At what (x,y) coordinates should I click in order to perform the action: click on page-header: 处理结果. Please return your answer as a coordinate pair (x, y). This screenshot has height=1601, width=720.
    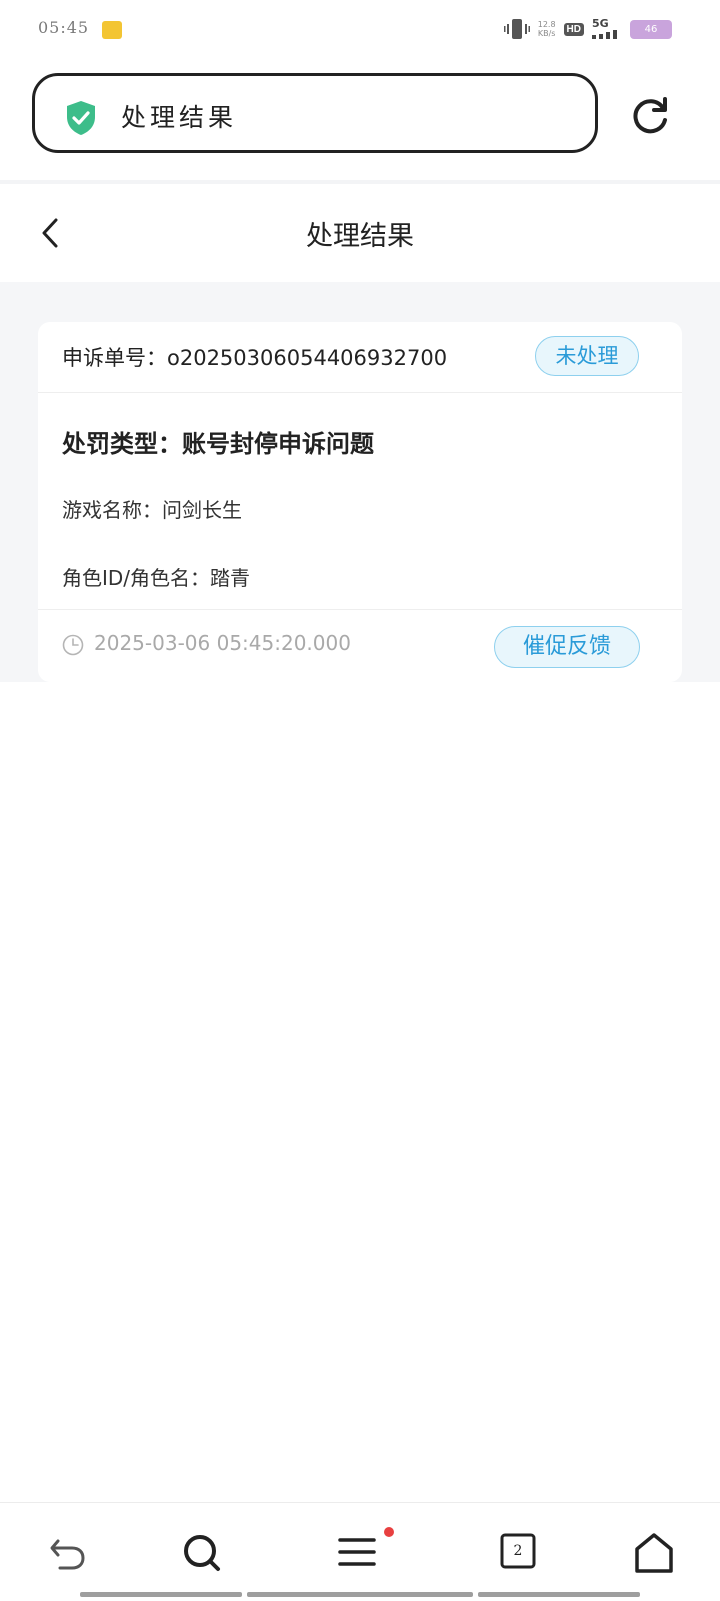
    Looking at the image, I should click on (360, 233).